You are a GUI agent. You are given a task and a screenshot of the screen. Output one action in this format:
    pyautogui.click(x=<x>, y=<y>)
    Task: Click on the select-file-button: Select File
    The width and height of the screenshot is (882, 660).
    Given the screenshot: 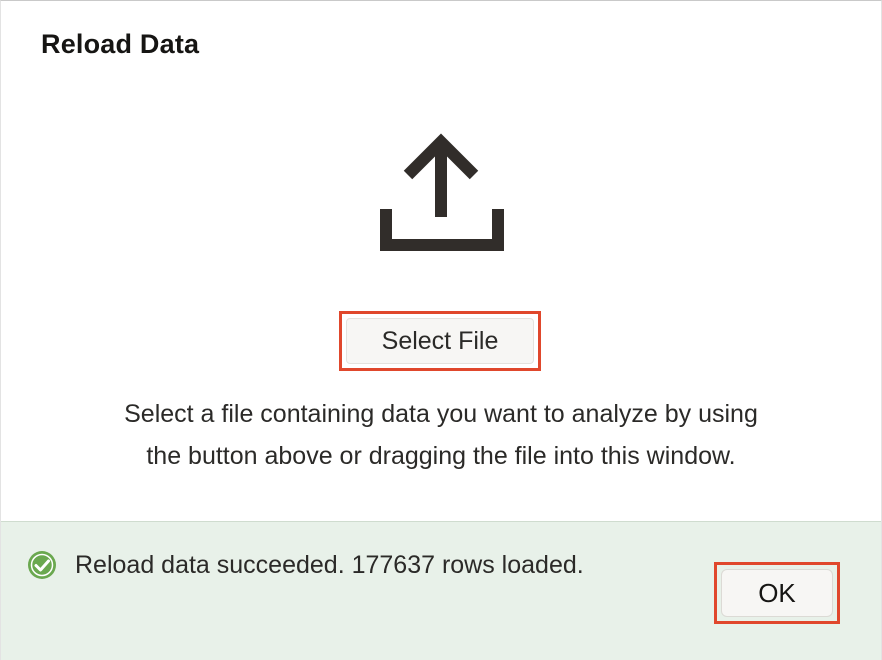 What is the action you would take?
    pyautogui.click(x=440, y=341)
    